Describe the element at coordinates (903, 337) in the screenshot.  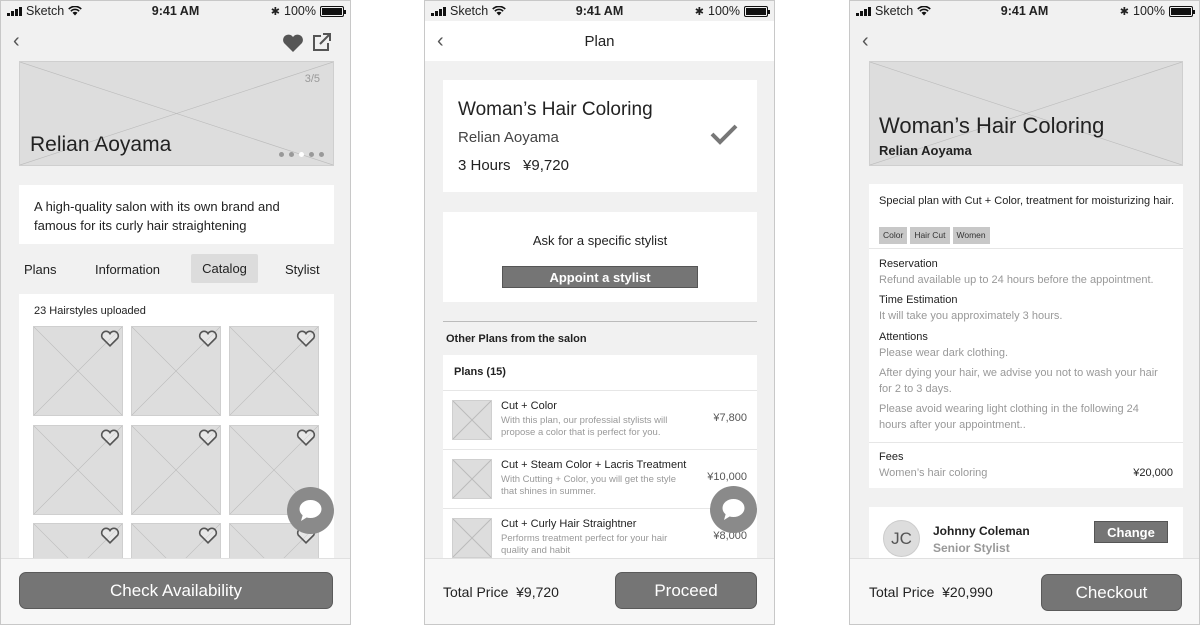
I see `attentions-label: Attentions` at that location.